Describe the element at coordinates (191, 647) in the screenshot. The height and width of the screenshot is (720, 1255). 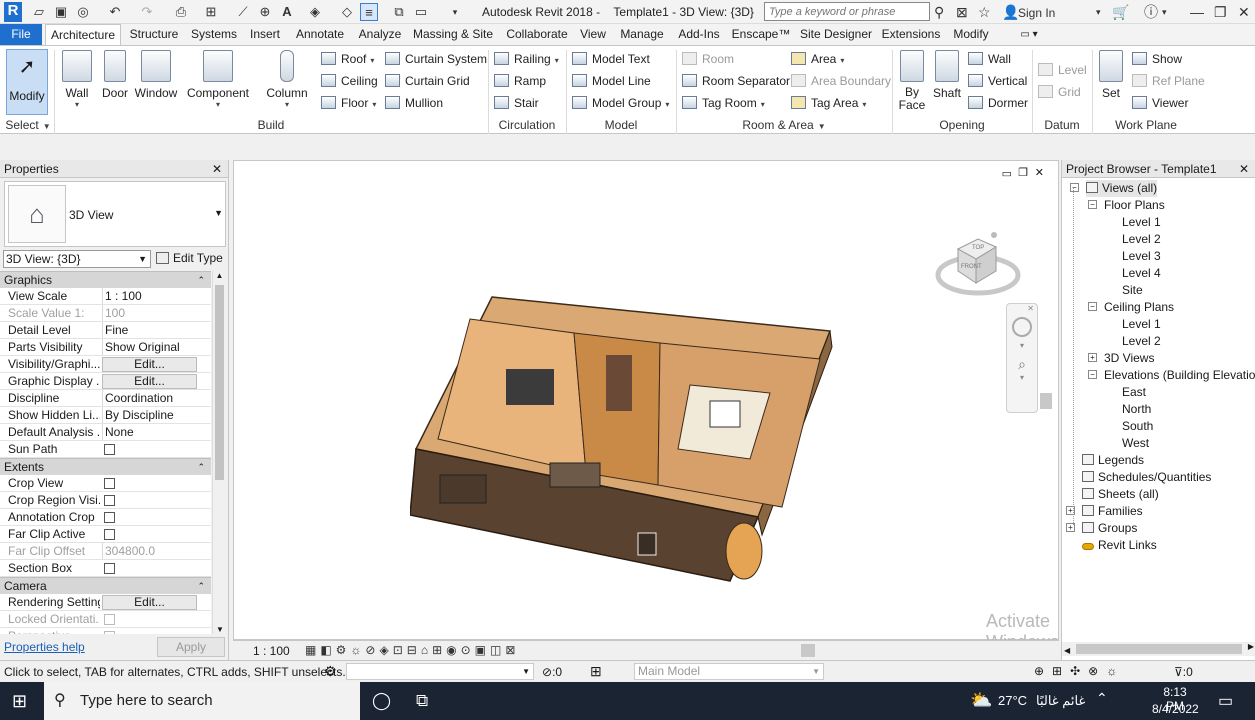
I see `apply-button: Apply` at that location.